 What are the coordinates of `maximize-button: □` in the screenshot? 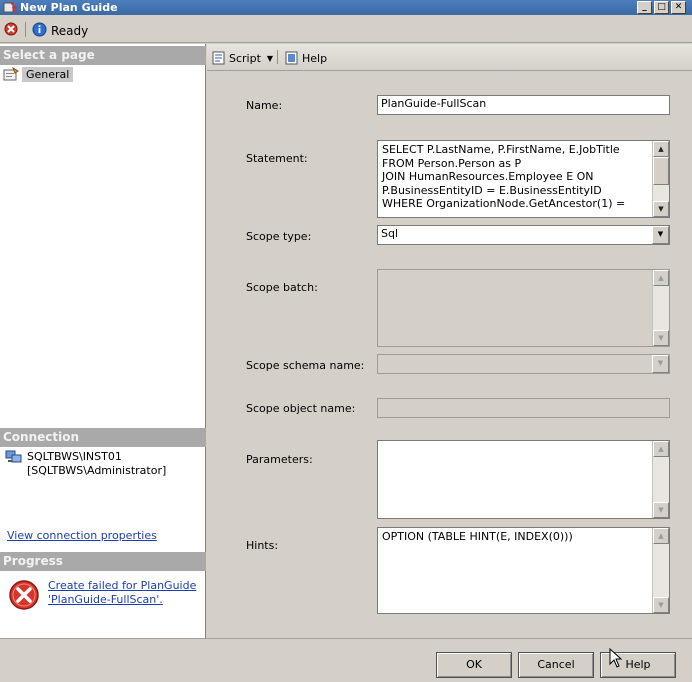 It's located at (661, 7).